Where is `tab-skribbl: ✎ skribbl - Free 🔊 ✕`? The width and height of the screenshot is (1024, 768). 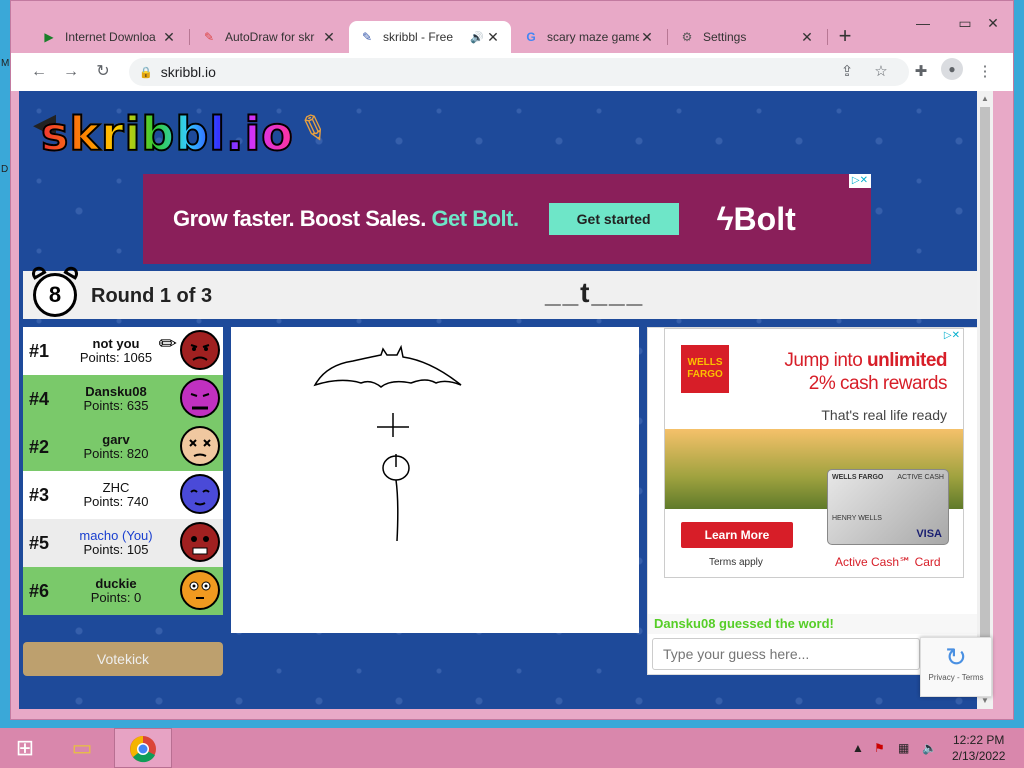
tab-skribbl: ✎ skribbl - Free 🔊 ✕ is located at coordinates (430, 37).